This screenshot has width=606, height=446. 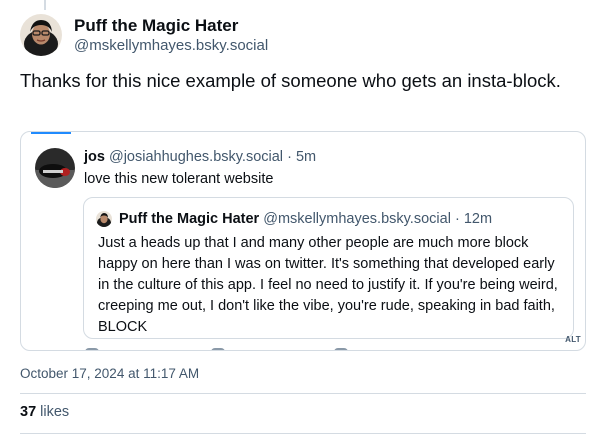 I want to click on quote-author-handle: @josiahhughes.bsky.social, so click(x=196, y=157).